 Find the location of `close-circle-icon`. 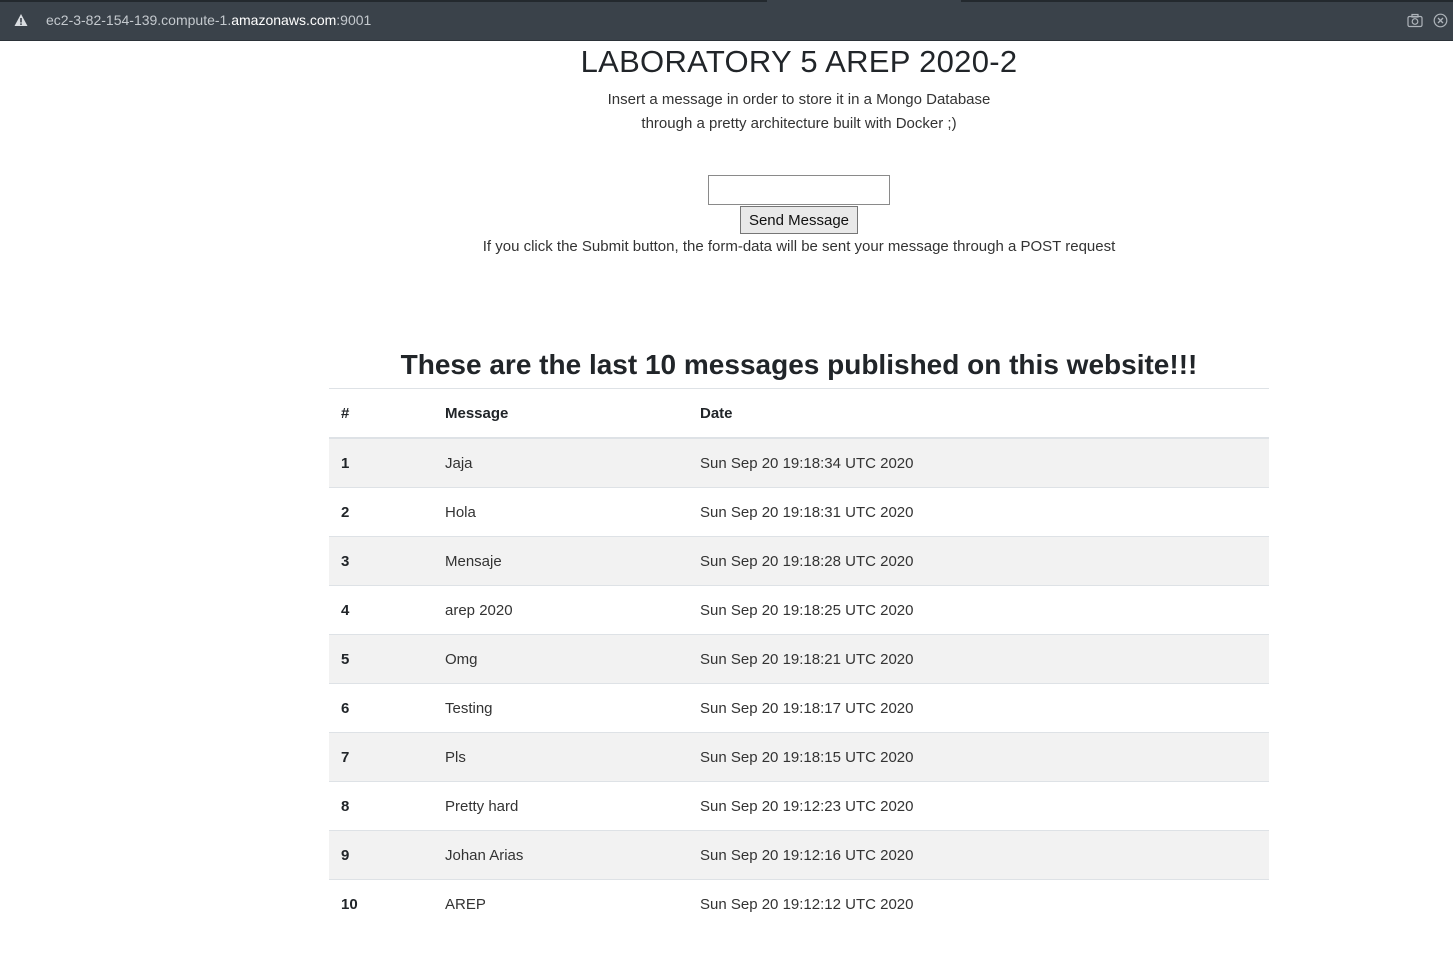

close-circle-icon is located at coordinates (1440, 20).